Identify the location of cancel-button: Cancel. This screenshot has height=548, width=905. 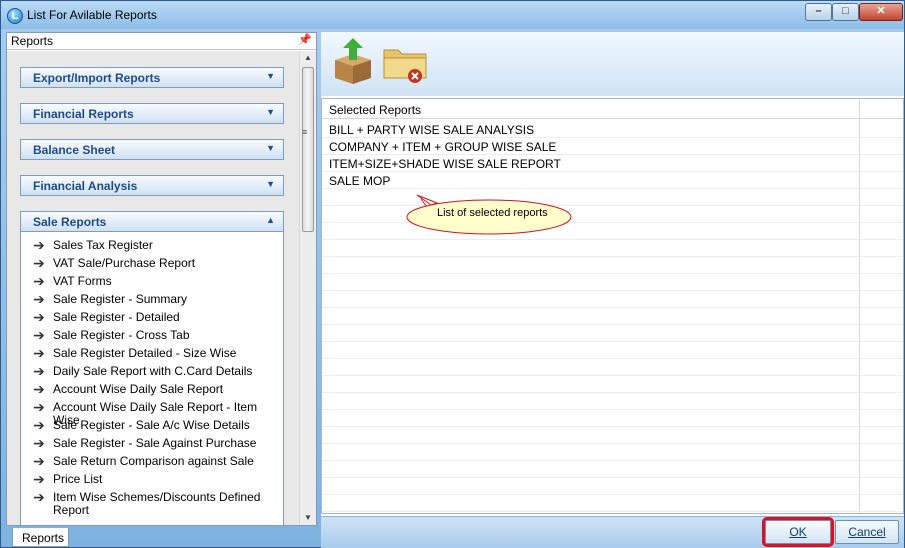
(867, 532).